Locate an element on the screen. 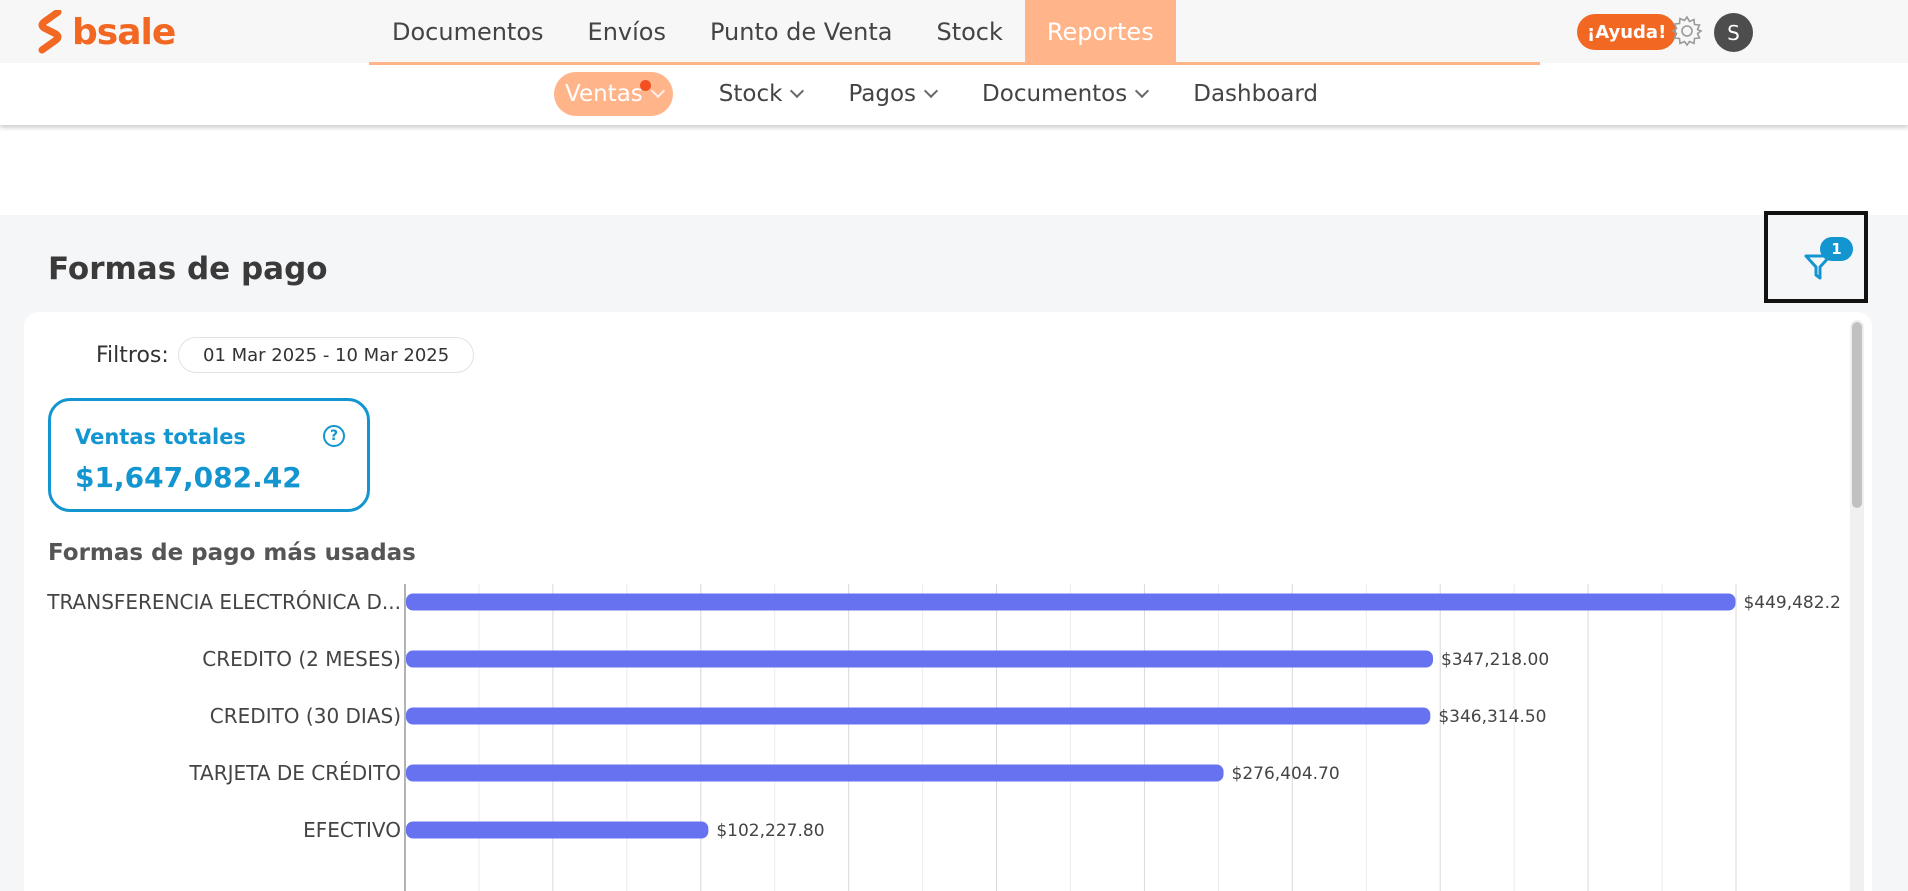 This screenshot has height=891, width=1908. gear-icon is located at coordinates (1687, 31).